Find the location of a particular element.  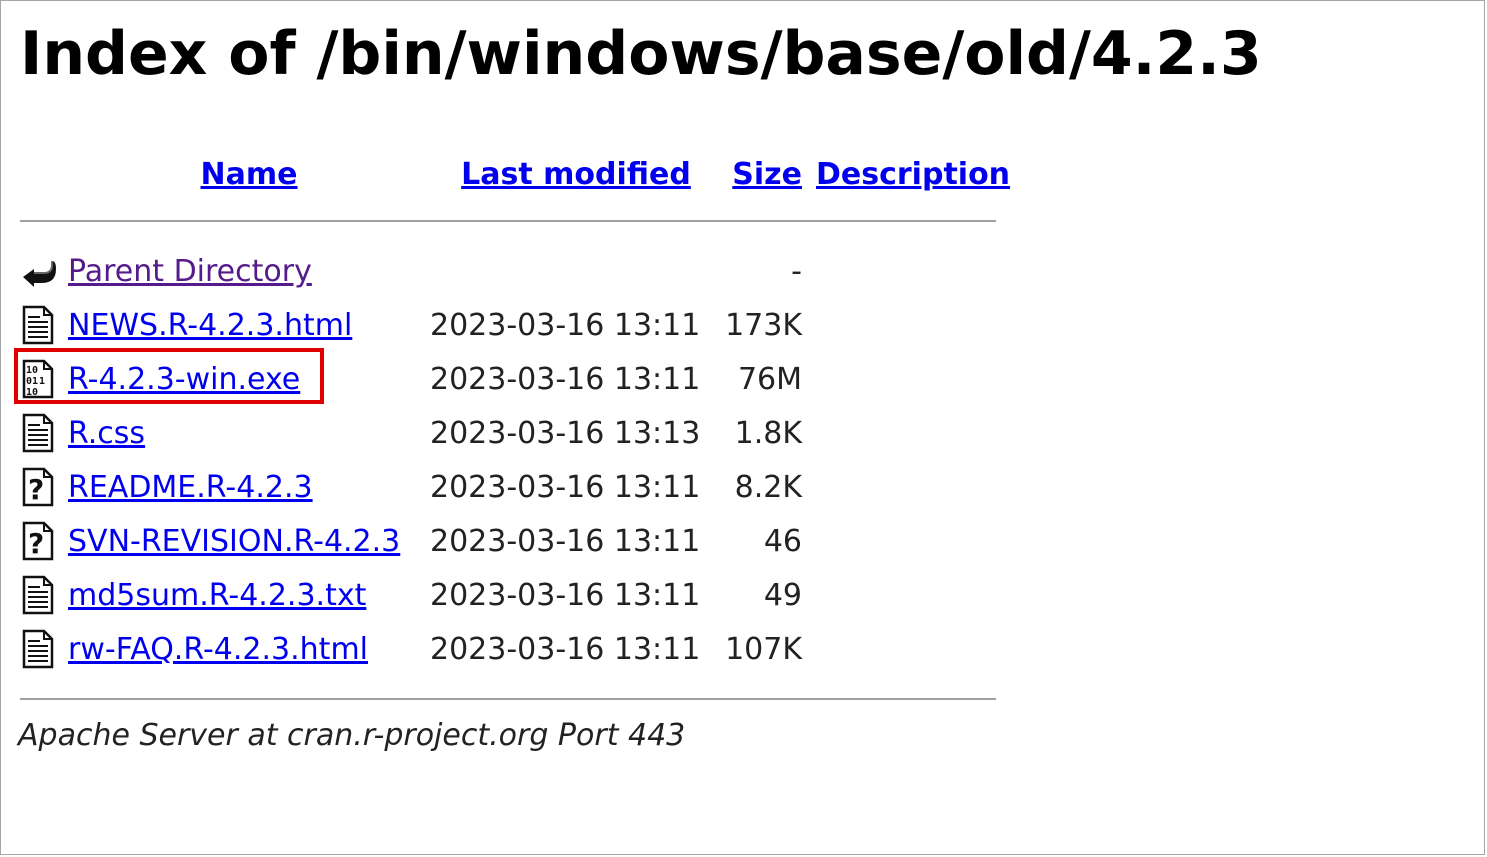

page-title: Index of /bin/windows/base/old/4.2.3 is located at coordinates (641, 54).